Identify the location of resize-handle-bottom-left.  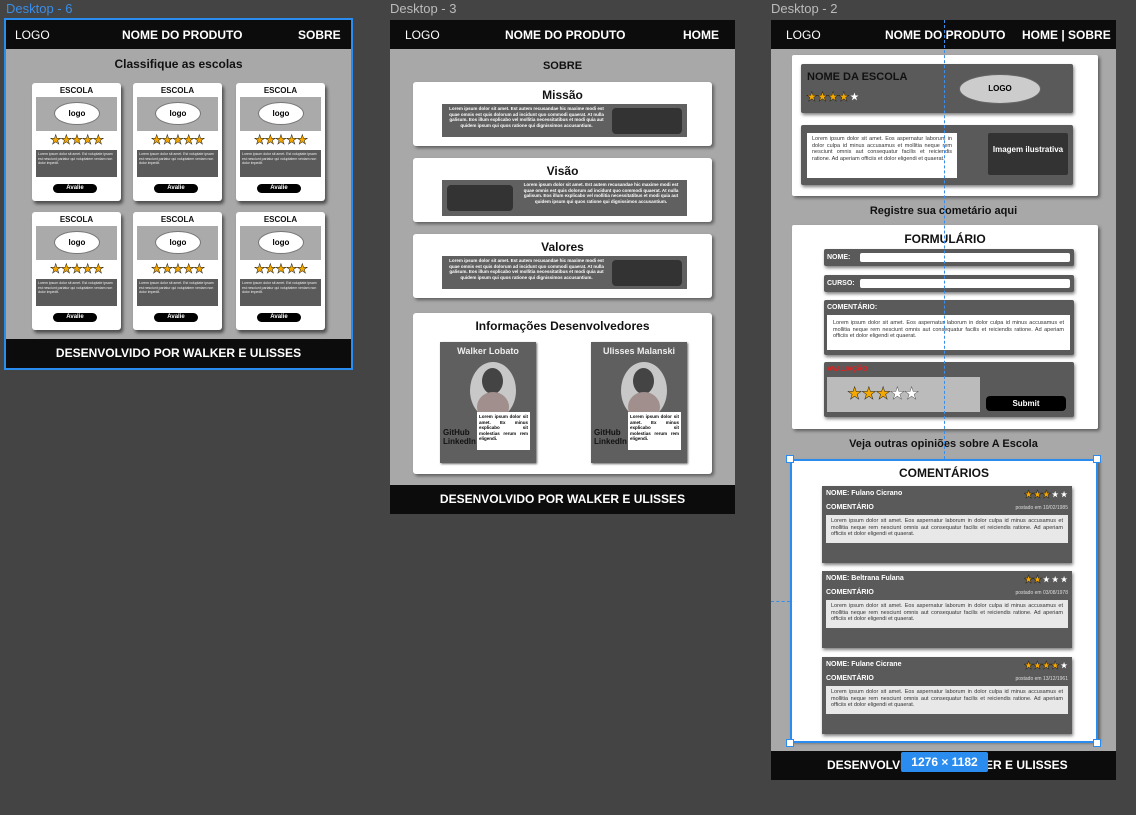
(790, 743).